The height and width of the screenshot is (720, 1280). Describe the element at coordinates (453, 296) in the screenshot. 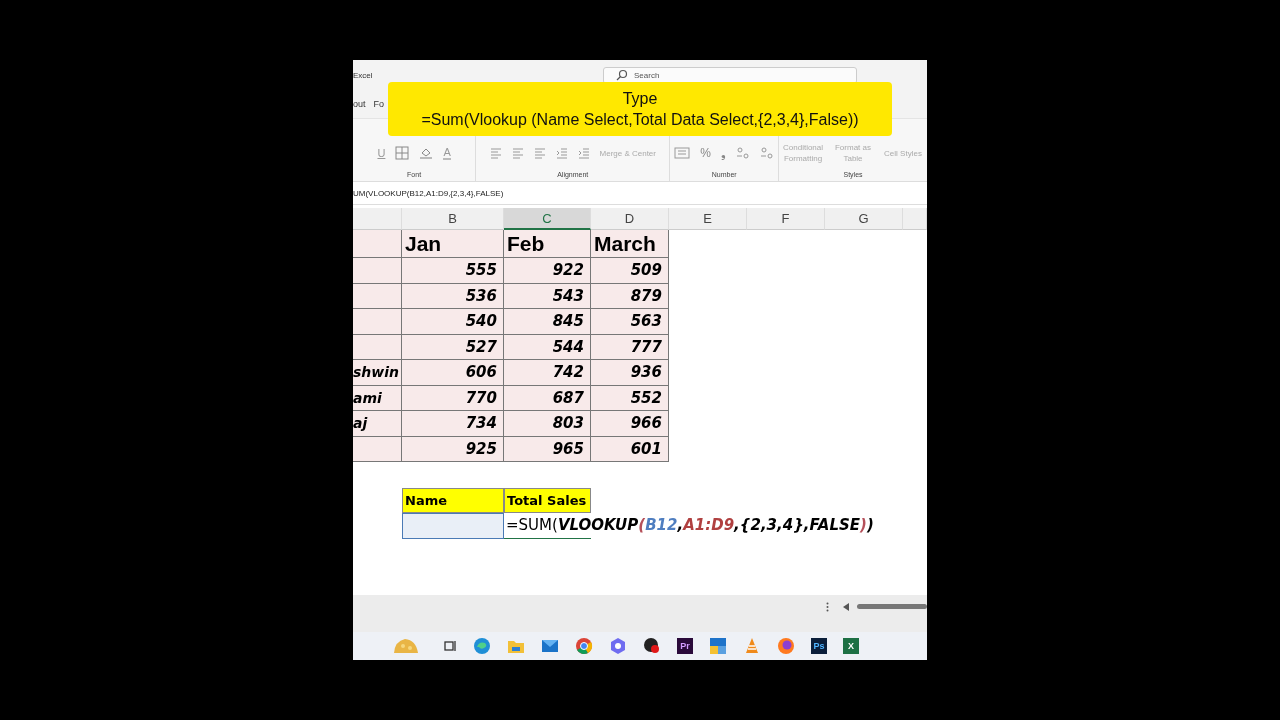

I see `table-cell: 536` at that location.